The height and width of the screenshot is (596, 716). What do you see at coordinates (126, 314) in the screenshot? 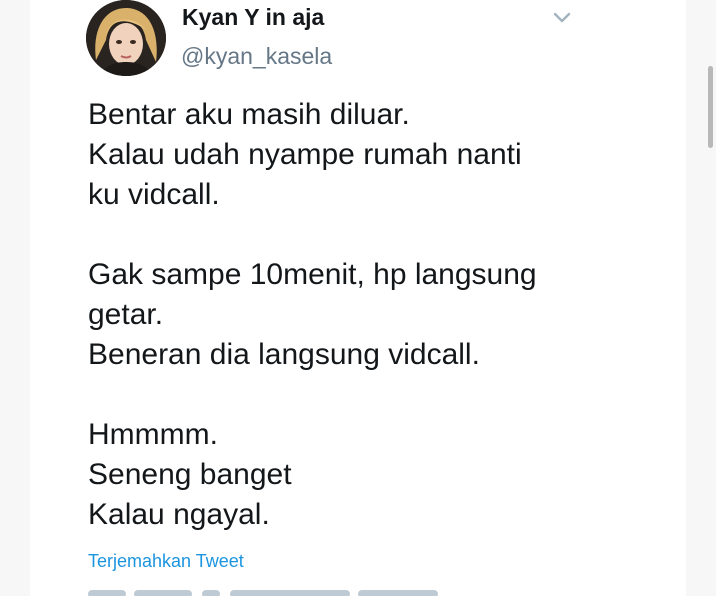
I see `tweet-line: getar.` at bounding box center [126, 314].